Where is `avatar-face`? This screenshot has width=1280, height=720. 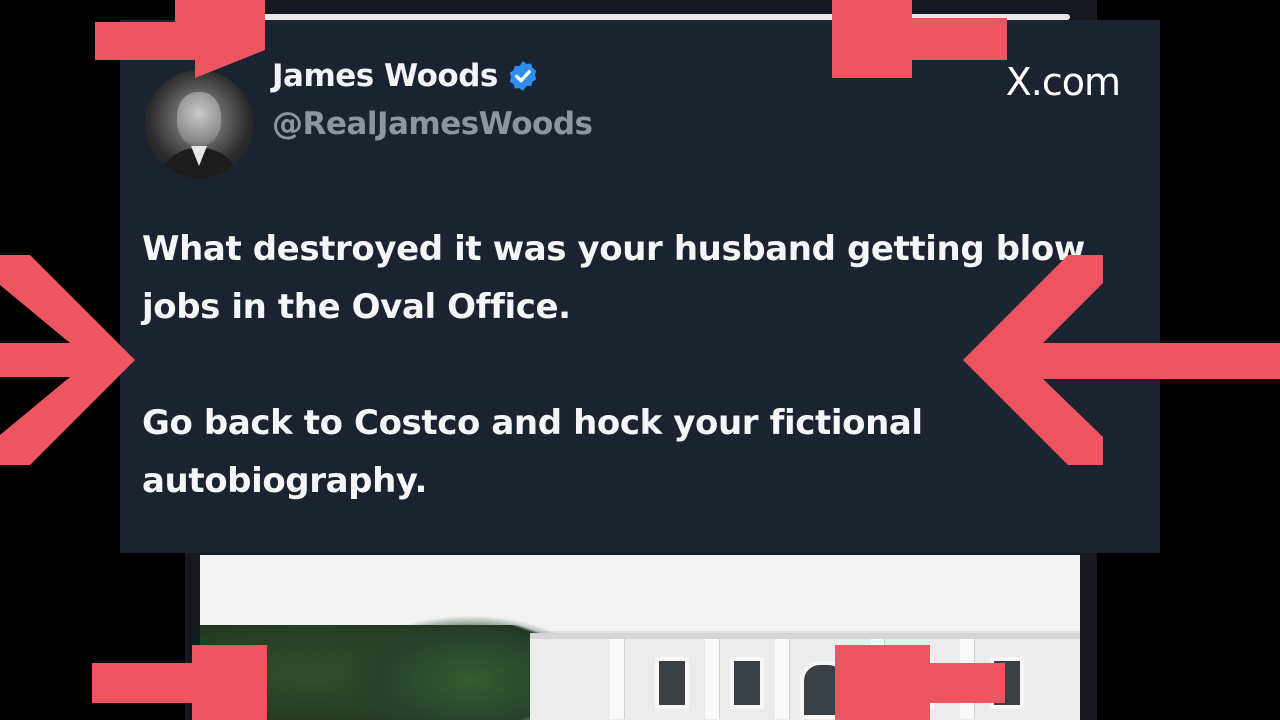 avatar-face is located at coordinates (199, 119).